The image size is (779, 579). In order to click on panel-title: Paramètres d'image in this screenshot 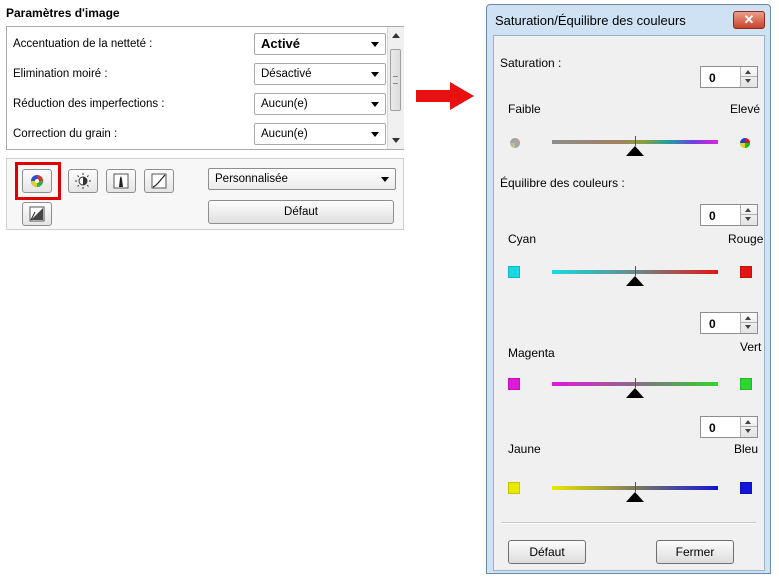, I will do `click(63, 13)`.